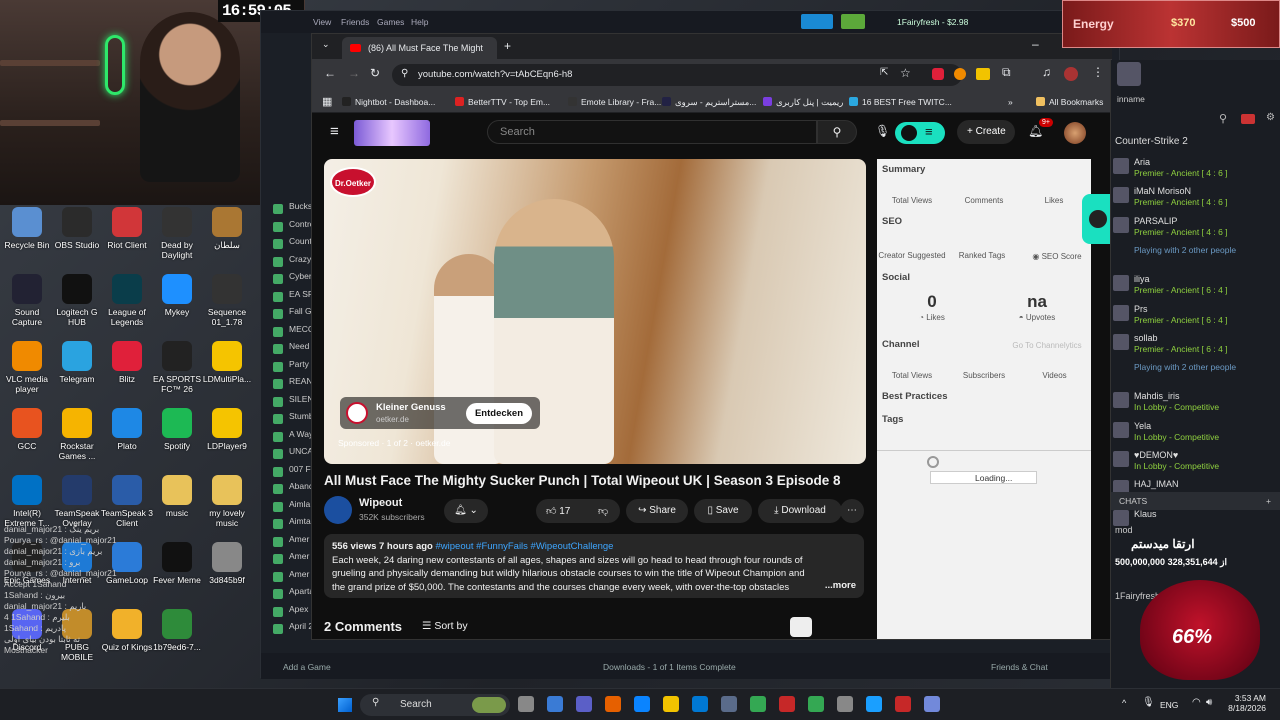 The image size is (1280, 720). What do you see at coordinates (380, 503) in the screenshot?
I see `channel-name: Wipeout` at bounding box center [380, 503].